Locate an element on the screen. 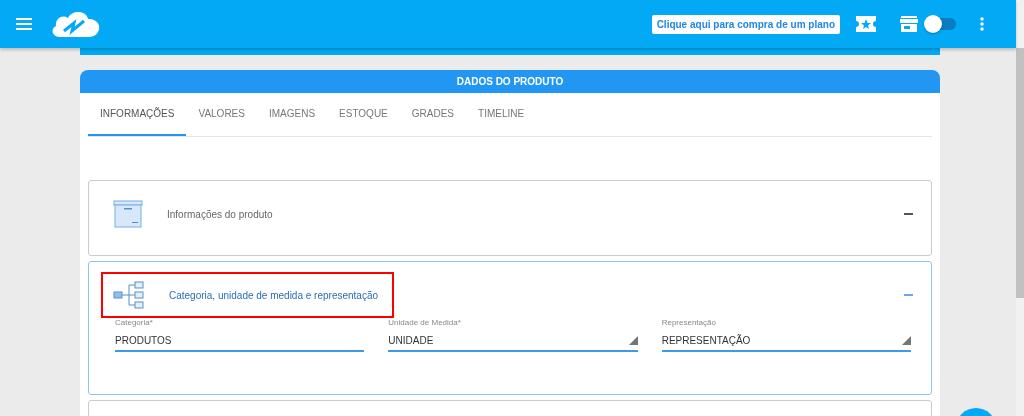  scrollbar is located at coordinates (1020, 208).